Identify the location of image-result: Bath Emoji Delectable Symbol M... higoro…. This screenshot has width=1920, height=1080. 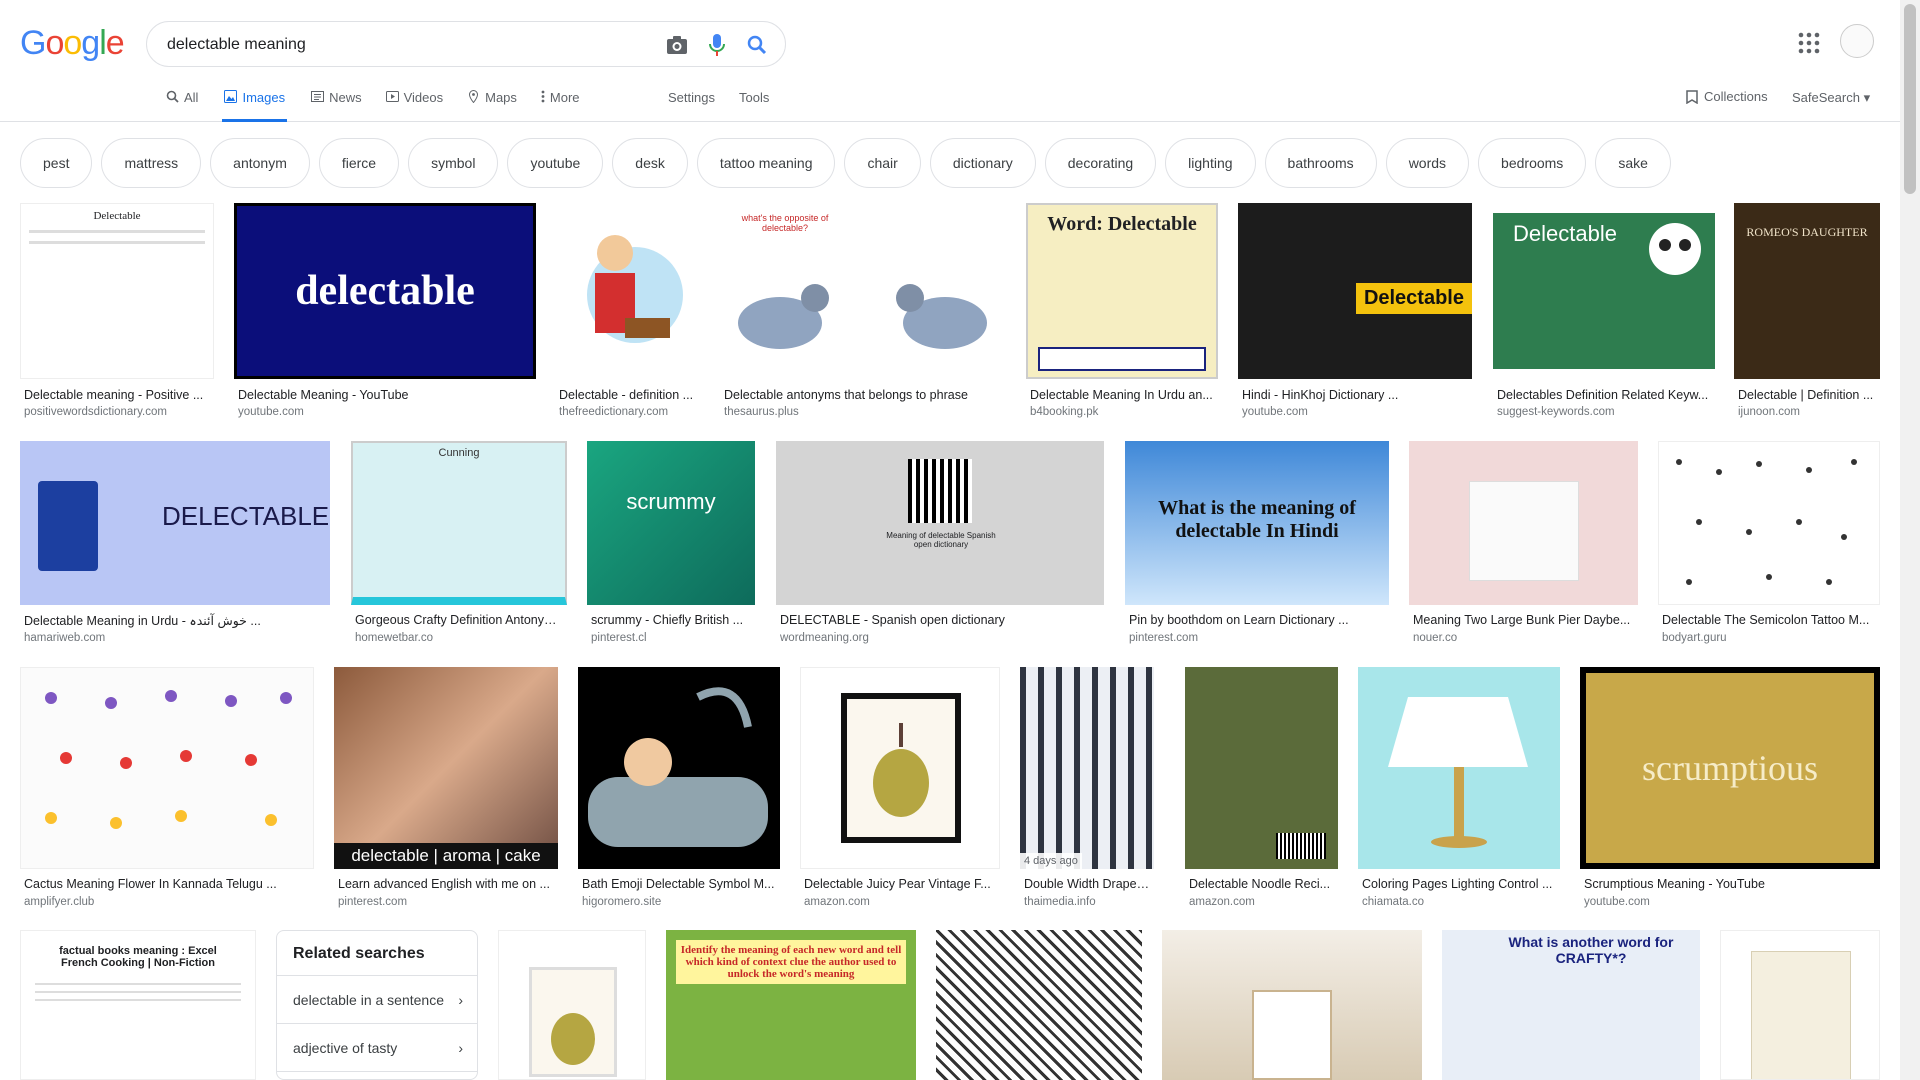
(679, 792).